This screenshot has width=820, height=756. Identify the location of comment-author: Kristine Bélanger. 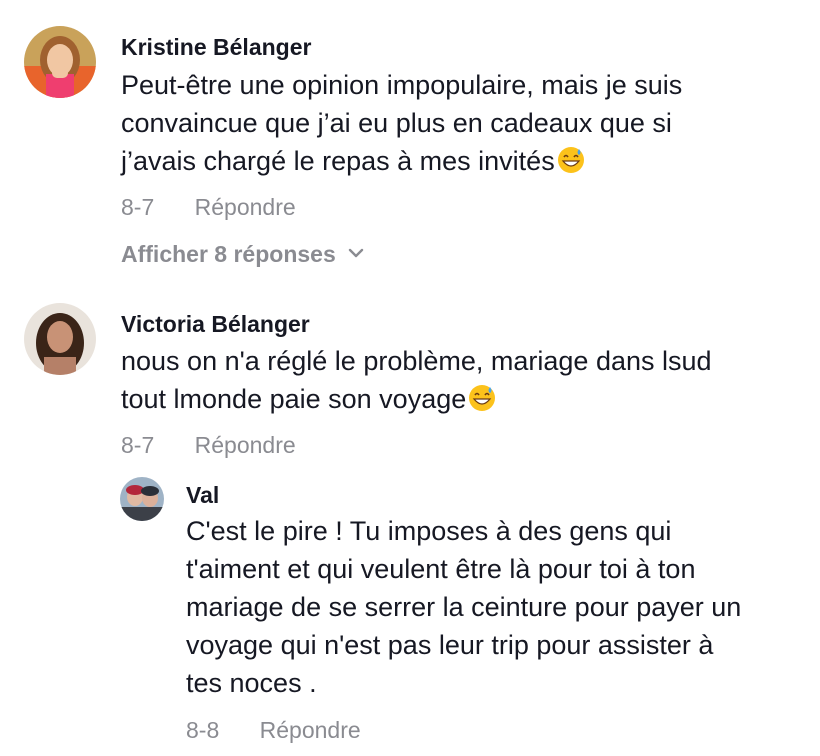
(216, 47).